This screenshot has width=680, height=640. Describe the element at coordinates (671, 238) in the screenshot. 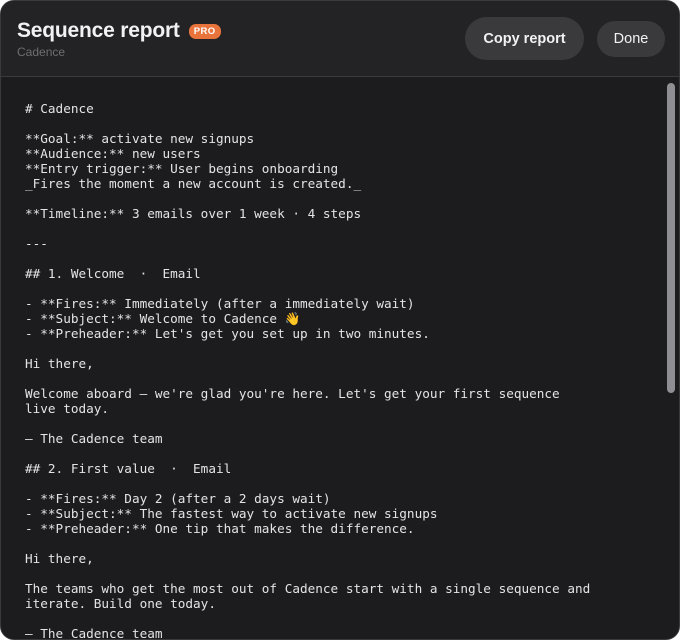

I see `scrollbar-thumb` at that location.